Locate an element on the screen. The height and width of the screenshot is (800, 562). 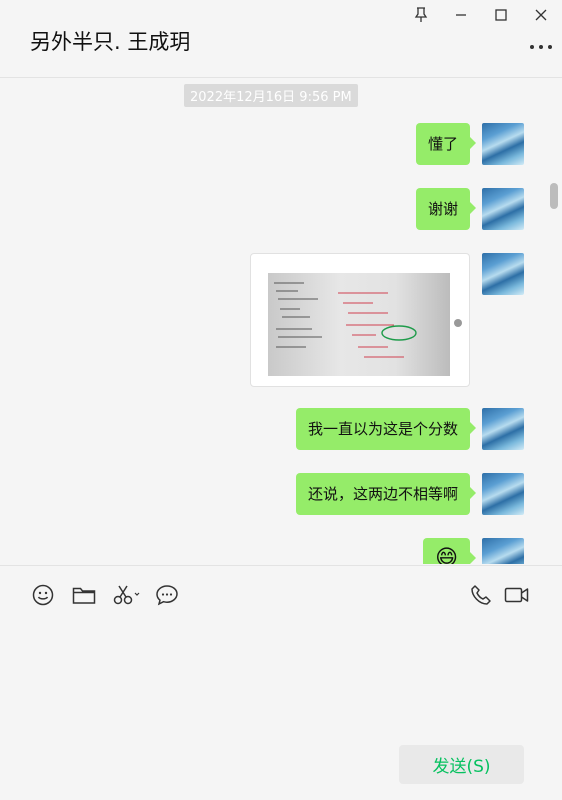
message-bubble: 懂了 is located at coordinates (446, 144).